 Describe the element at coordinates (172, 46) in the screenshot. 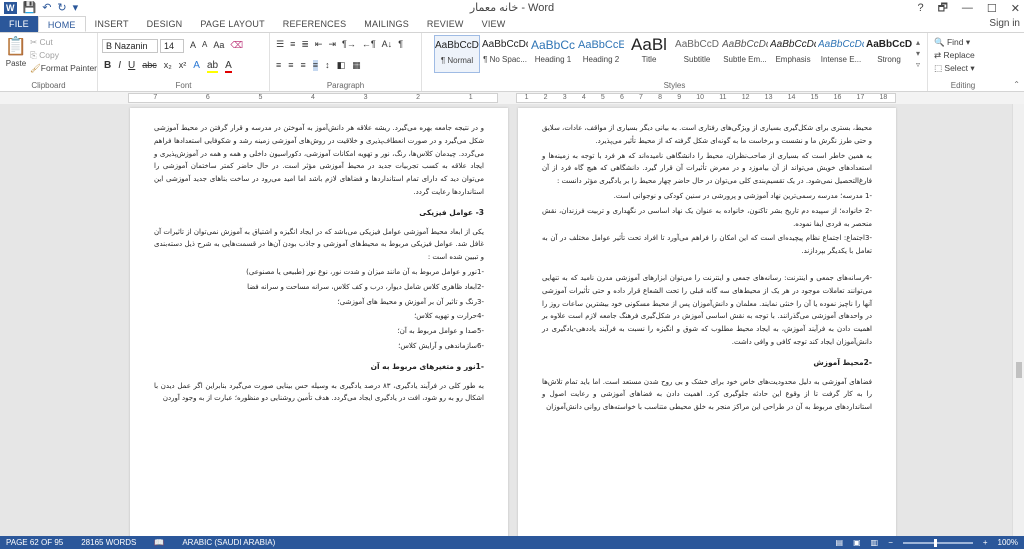

I see `font-size-box: 14` at that location.